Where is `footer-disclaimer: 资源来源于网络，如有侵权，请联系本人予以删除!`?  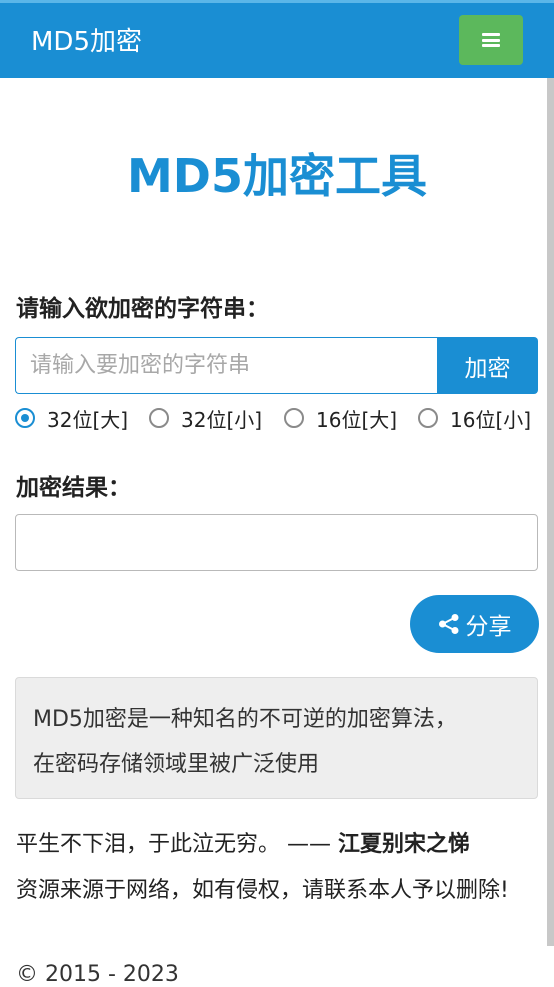 footer-disclaimer: 资源来源于网络，如有侵权，请联系本人予以删除! is located at coordinates (262, 890).